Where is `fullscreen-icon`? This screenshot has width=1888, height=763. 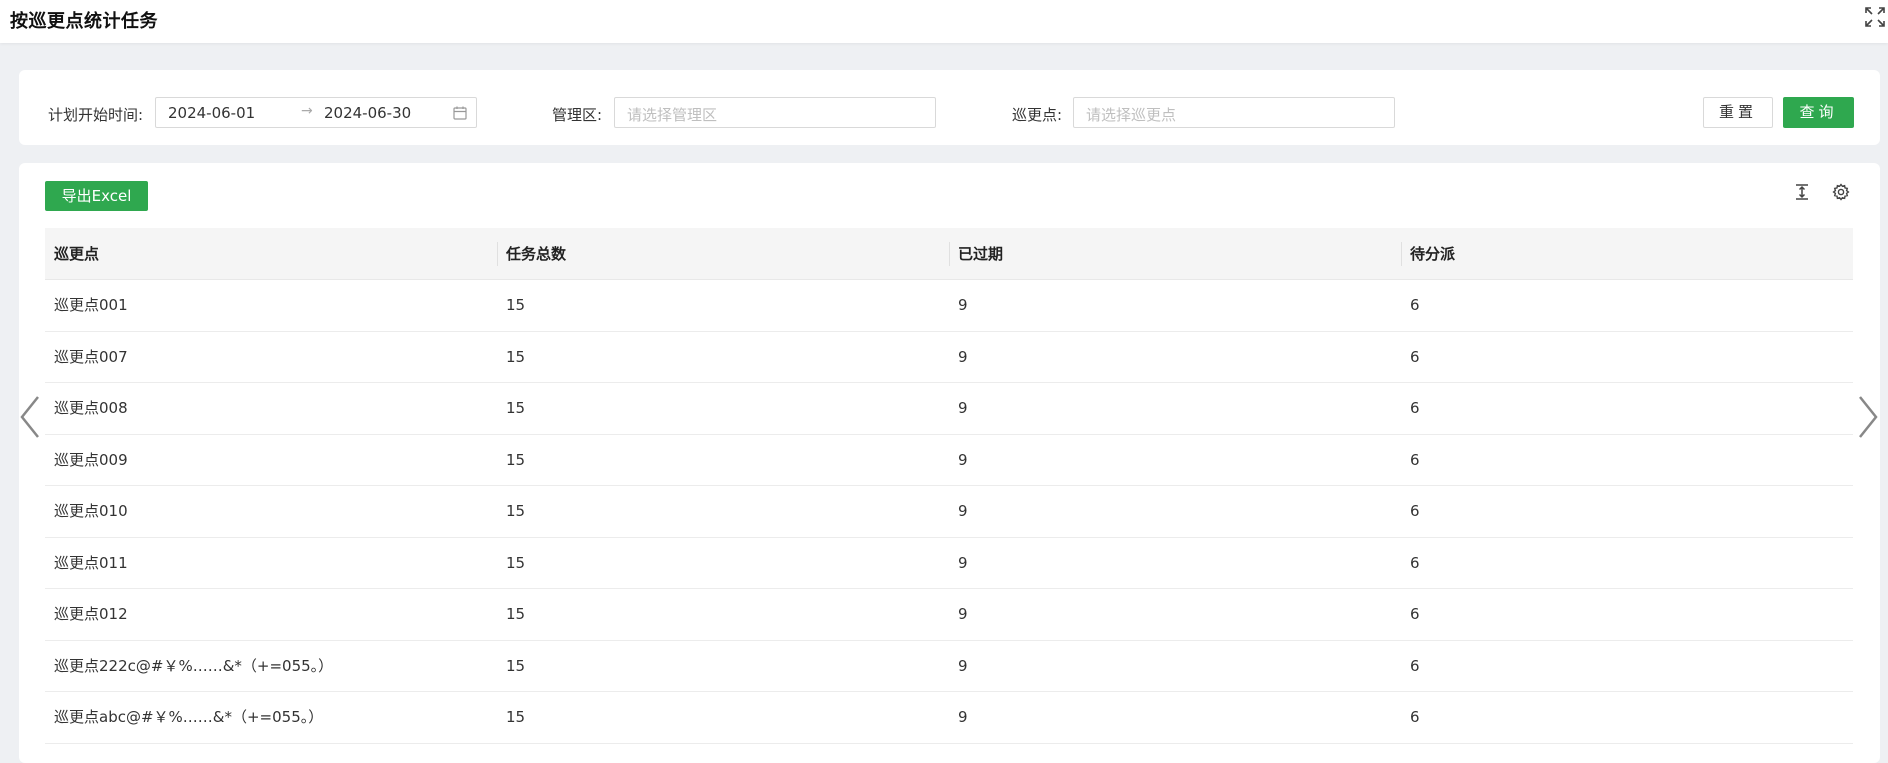
fullscreen-icon is located at coordinates (1875, 17).